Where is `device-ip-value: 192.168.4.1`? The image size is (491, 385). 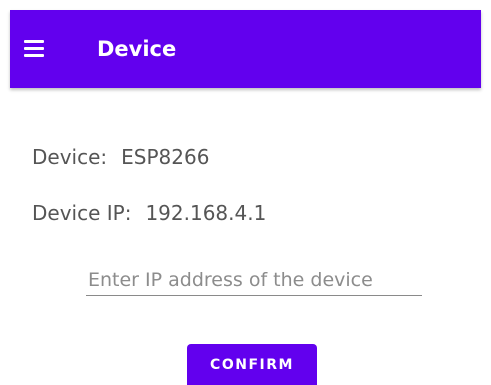 device-ip-value: 192.168.4.1 is located at coordinates (206, 213).